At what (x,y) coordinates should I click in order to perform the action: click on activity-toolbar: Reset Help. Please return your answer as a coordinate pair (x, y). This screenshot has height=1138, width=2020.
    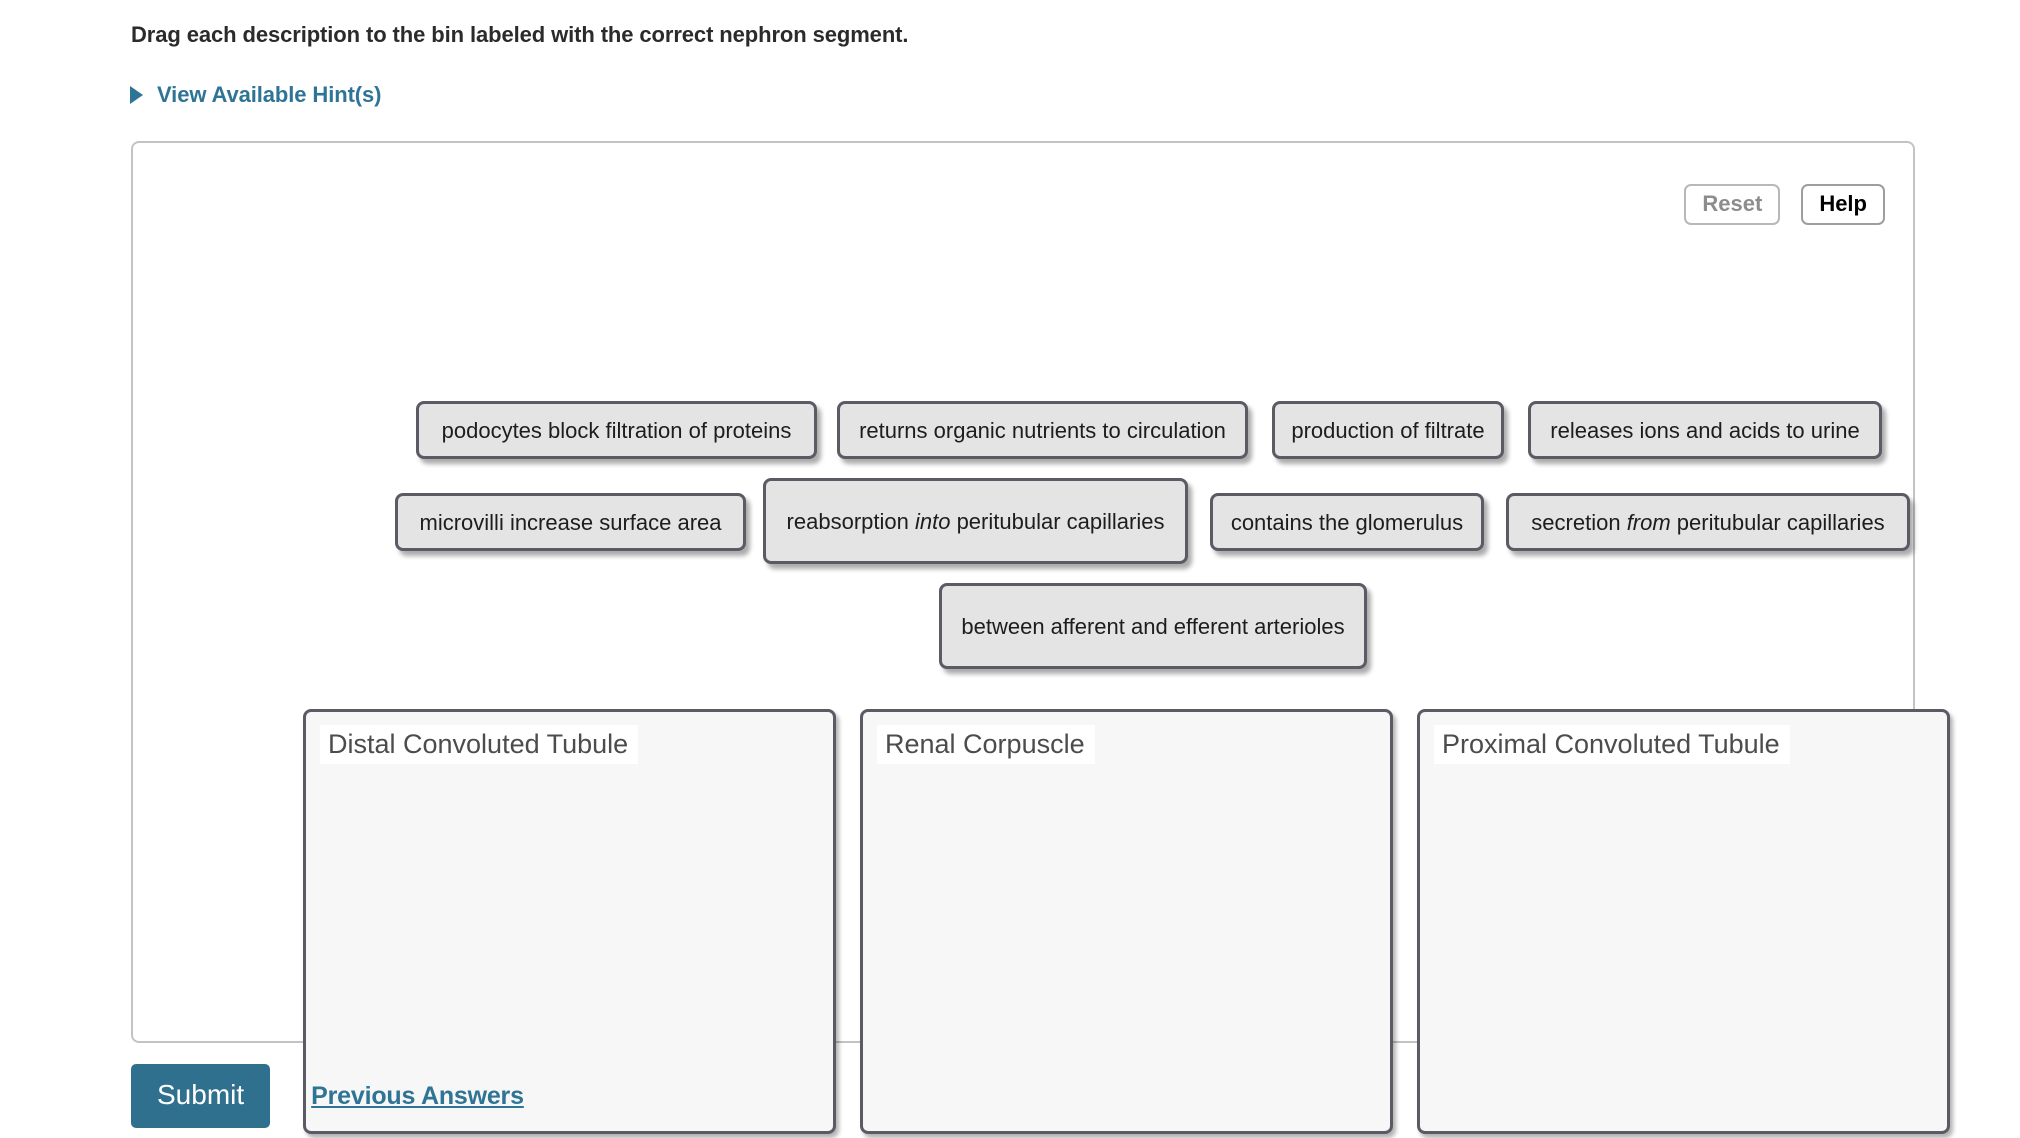
    Looking at the image, I should click on (1784, 204).